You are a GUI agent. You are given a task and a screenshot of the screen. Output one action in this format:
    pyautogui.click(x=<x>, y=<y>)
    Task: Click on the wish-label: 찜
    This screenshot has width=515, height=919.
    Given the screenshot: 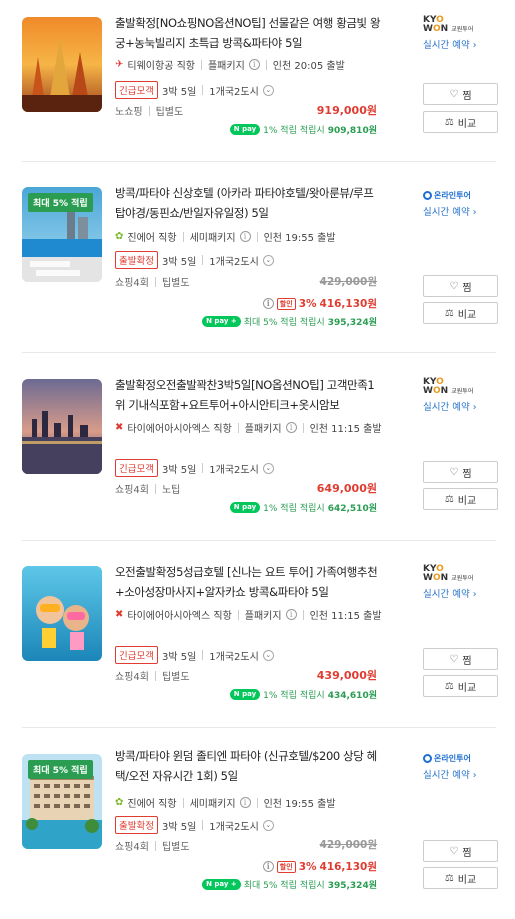 What is the action you would take?
    pyautogui.click(x=467, y=853)
    